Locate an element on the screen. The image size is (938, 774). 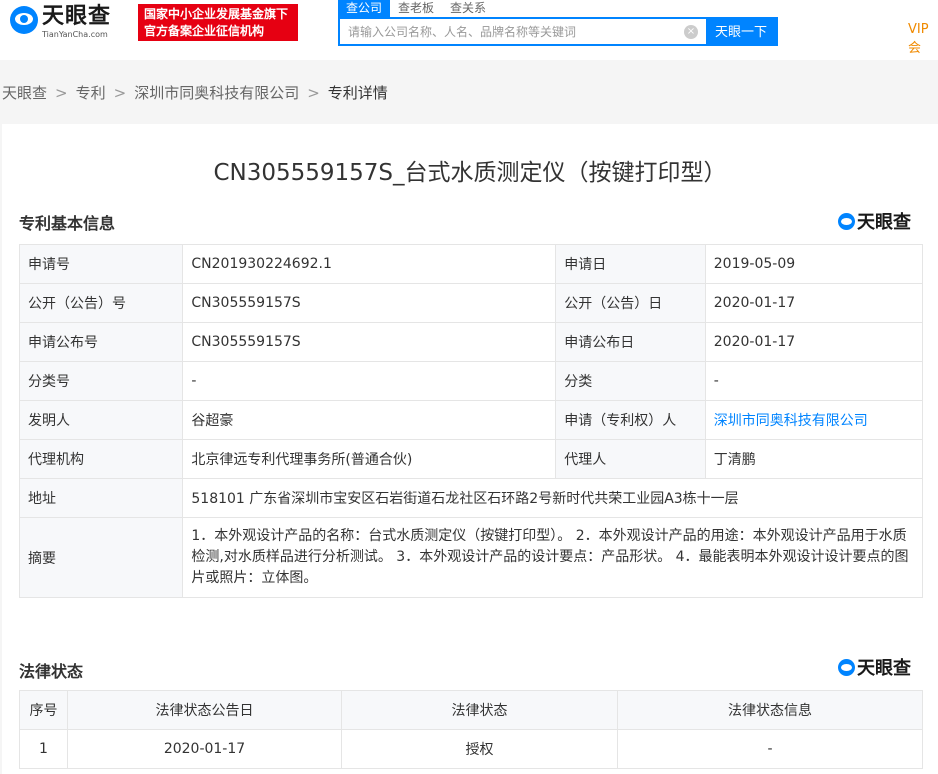
value-publication-no: CN305559157S is located at coordinates (369, 303).